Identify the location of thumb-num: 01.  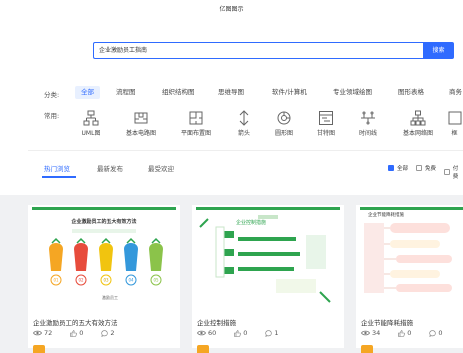
(56, 280).